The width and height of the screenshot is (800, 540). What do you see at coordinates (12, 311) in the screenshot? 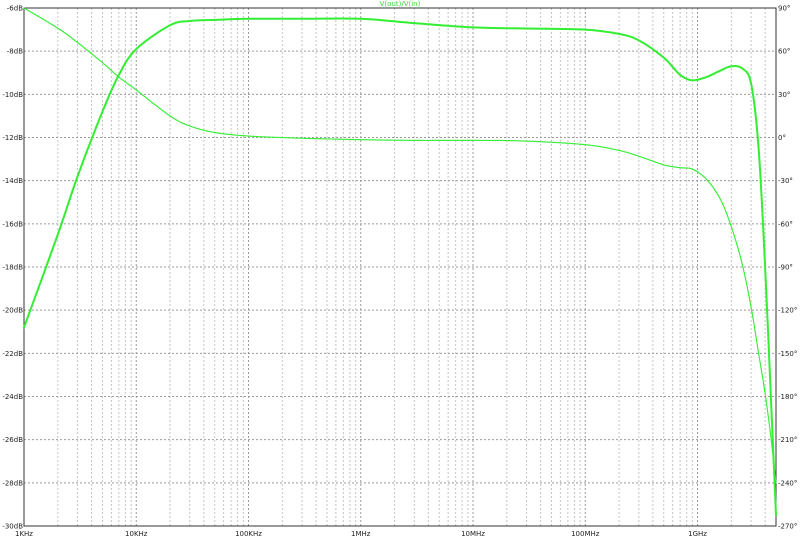
I see `y-tick-label-left: -20dB` at bounding box center [12, 311].